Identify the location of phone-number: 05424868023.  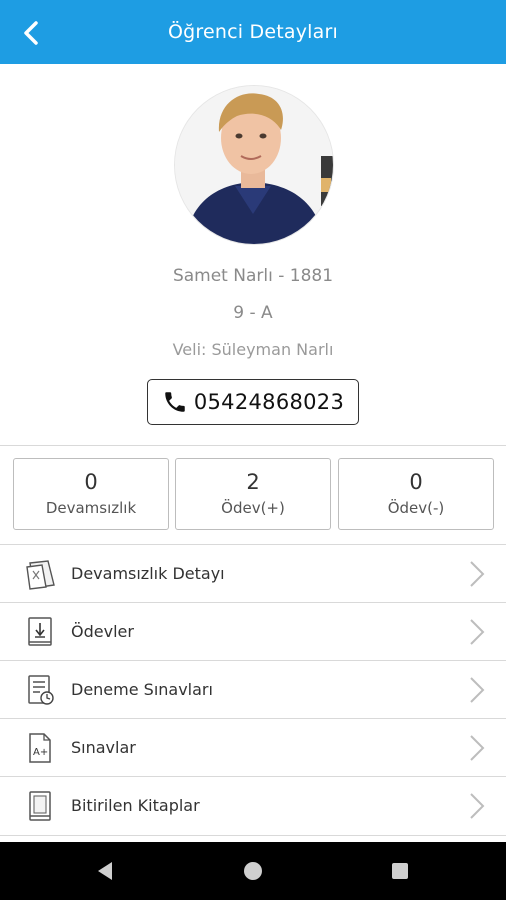
(269, 402).